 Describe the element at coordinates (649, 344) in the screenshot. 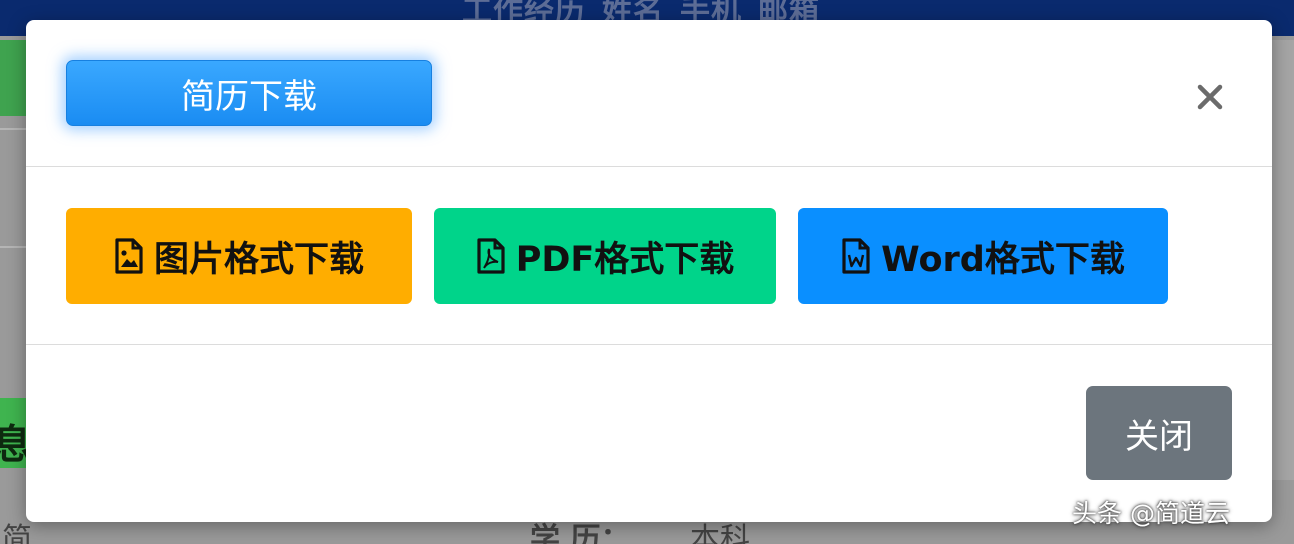

I see `footer-divider` at that location.